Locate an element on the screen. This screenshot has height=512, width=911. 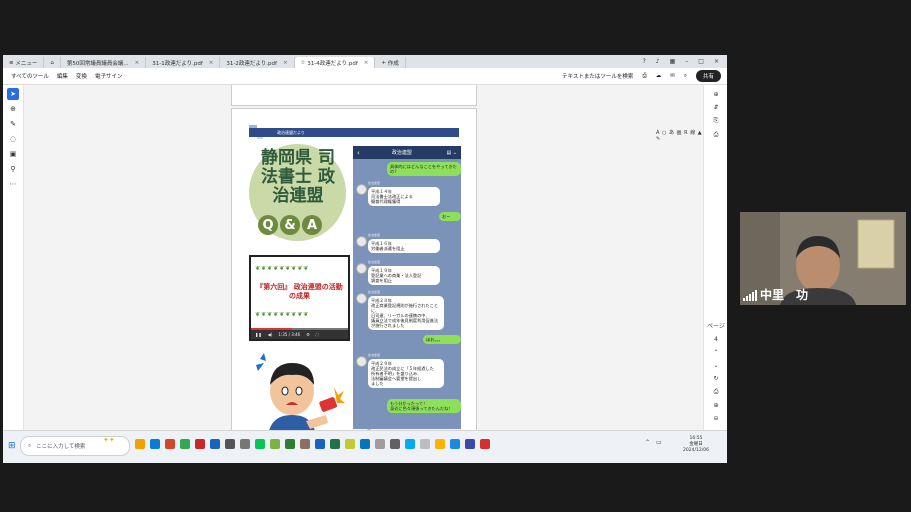
home-tab: ⌂ is located at coordinates (52, 62).